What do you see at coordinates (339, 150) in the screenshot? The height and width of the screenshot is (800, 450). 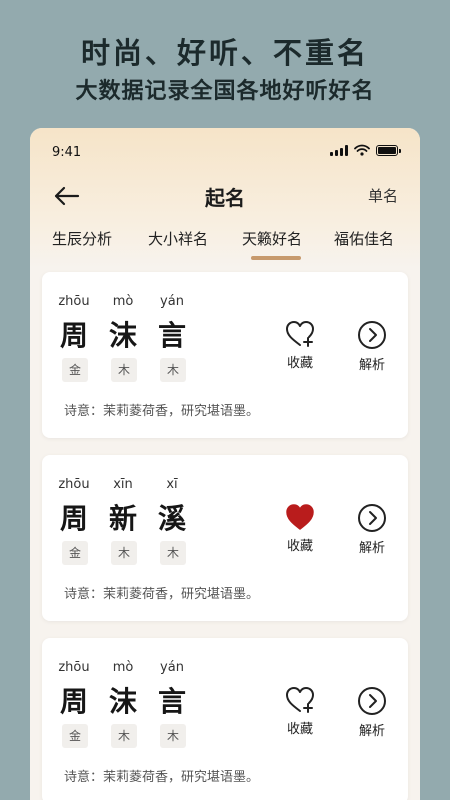 I see `signal-icon` at bounding box center [339, 150].